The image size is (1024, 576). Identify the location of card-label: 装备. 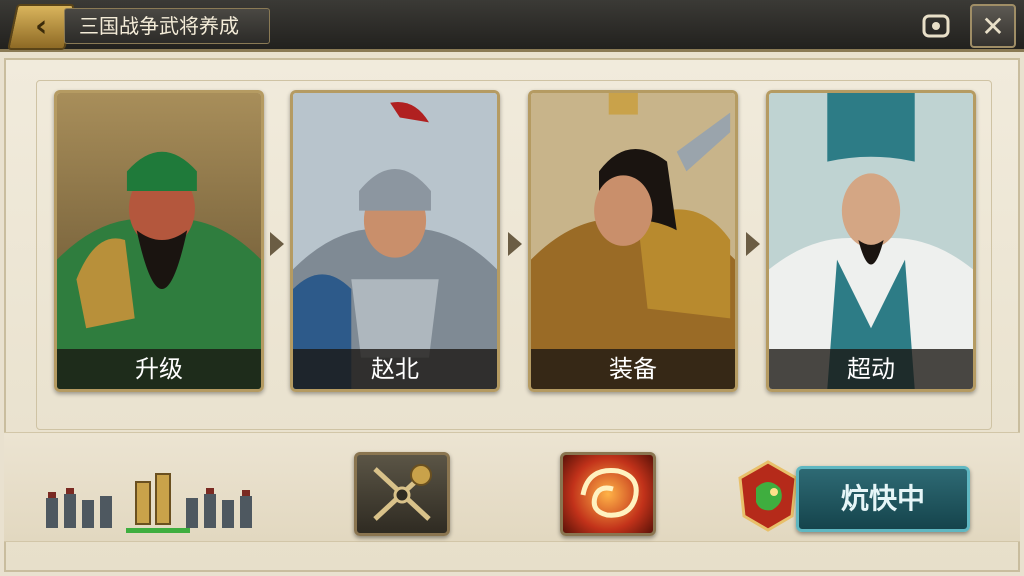
(633, 369).